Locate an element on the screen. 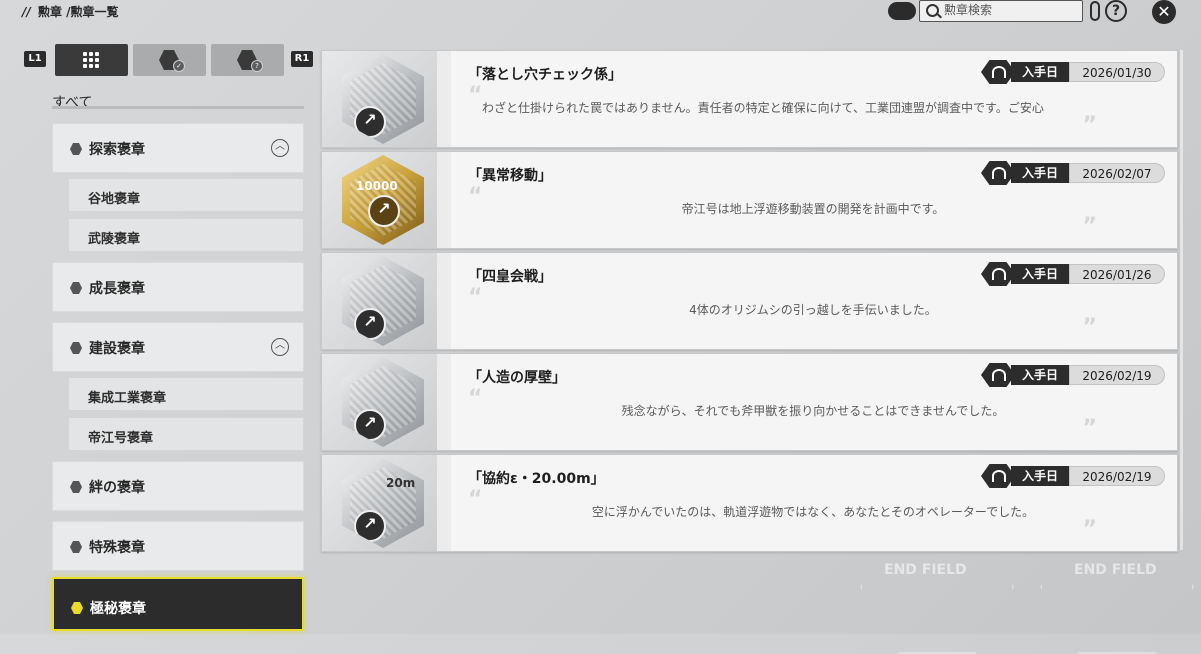 This screenshot has width=1201, height=654. category-label: 成長褒章 is located at coordinates (117, 289).